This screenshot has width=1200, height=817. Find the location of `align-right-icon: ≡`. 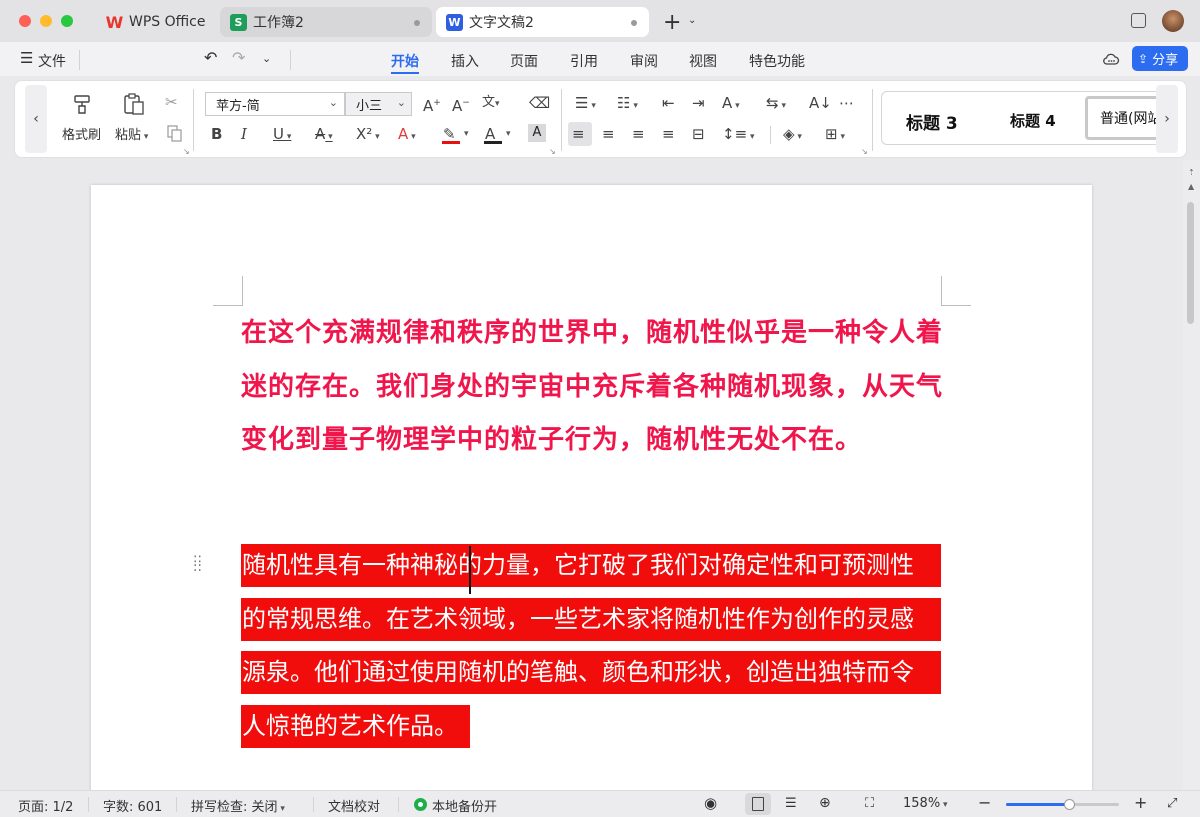

align-right-icon: ≡ is located at coordinates (638, 134).